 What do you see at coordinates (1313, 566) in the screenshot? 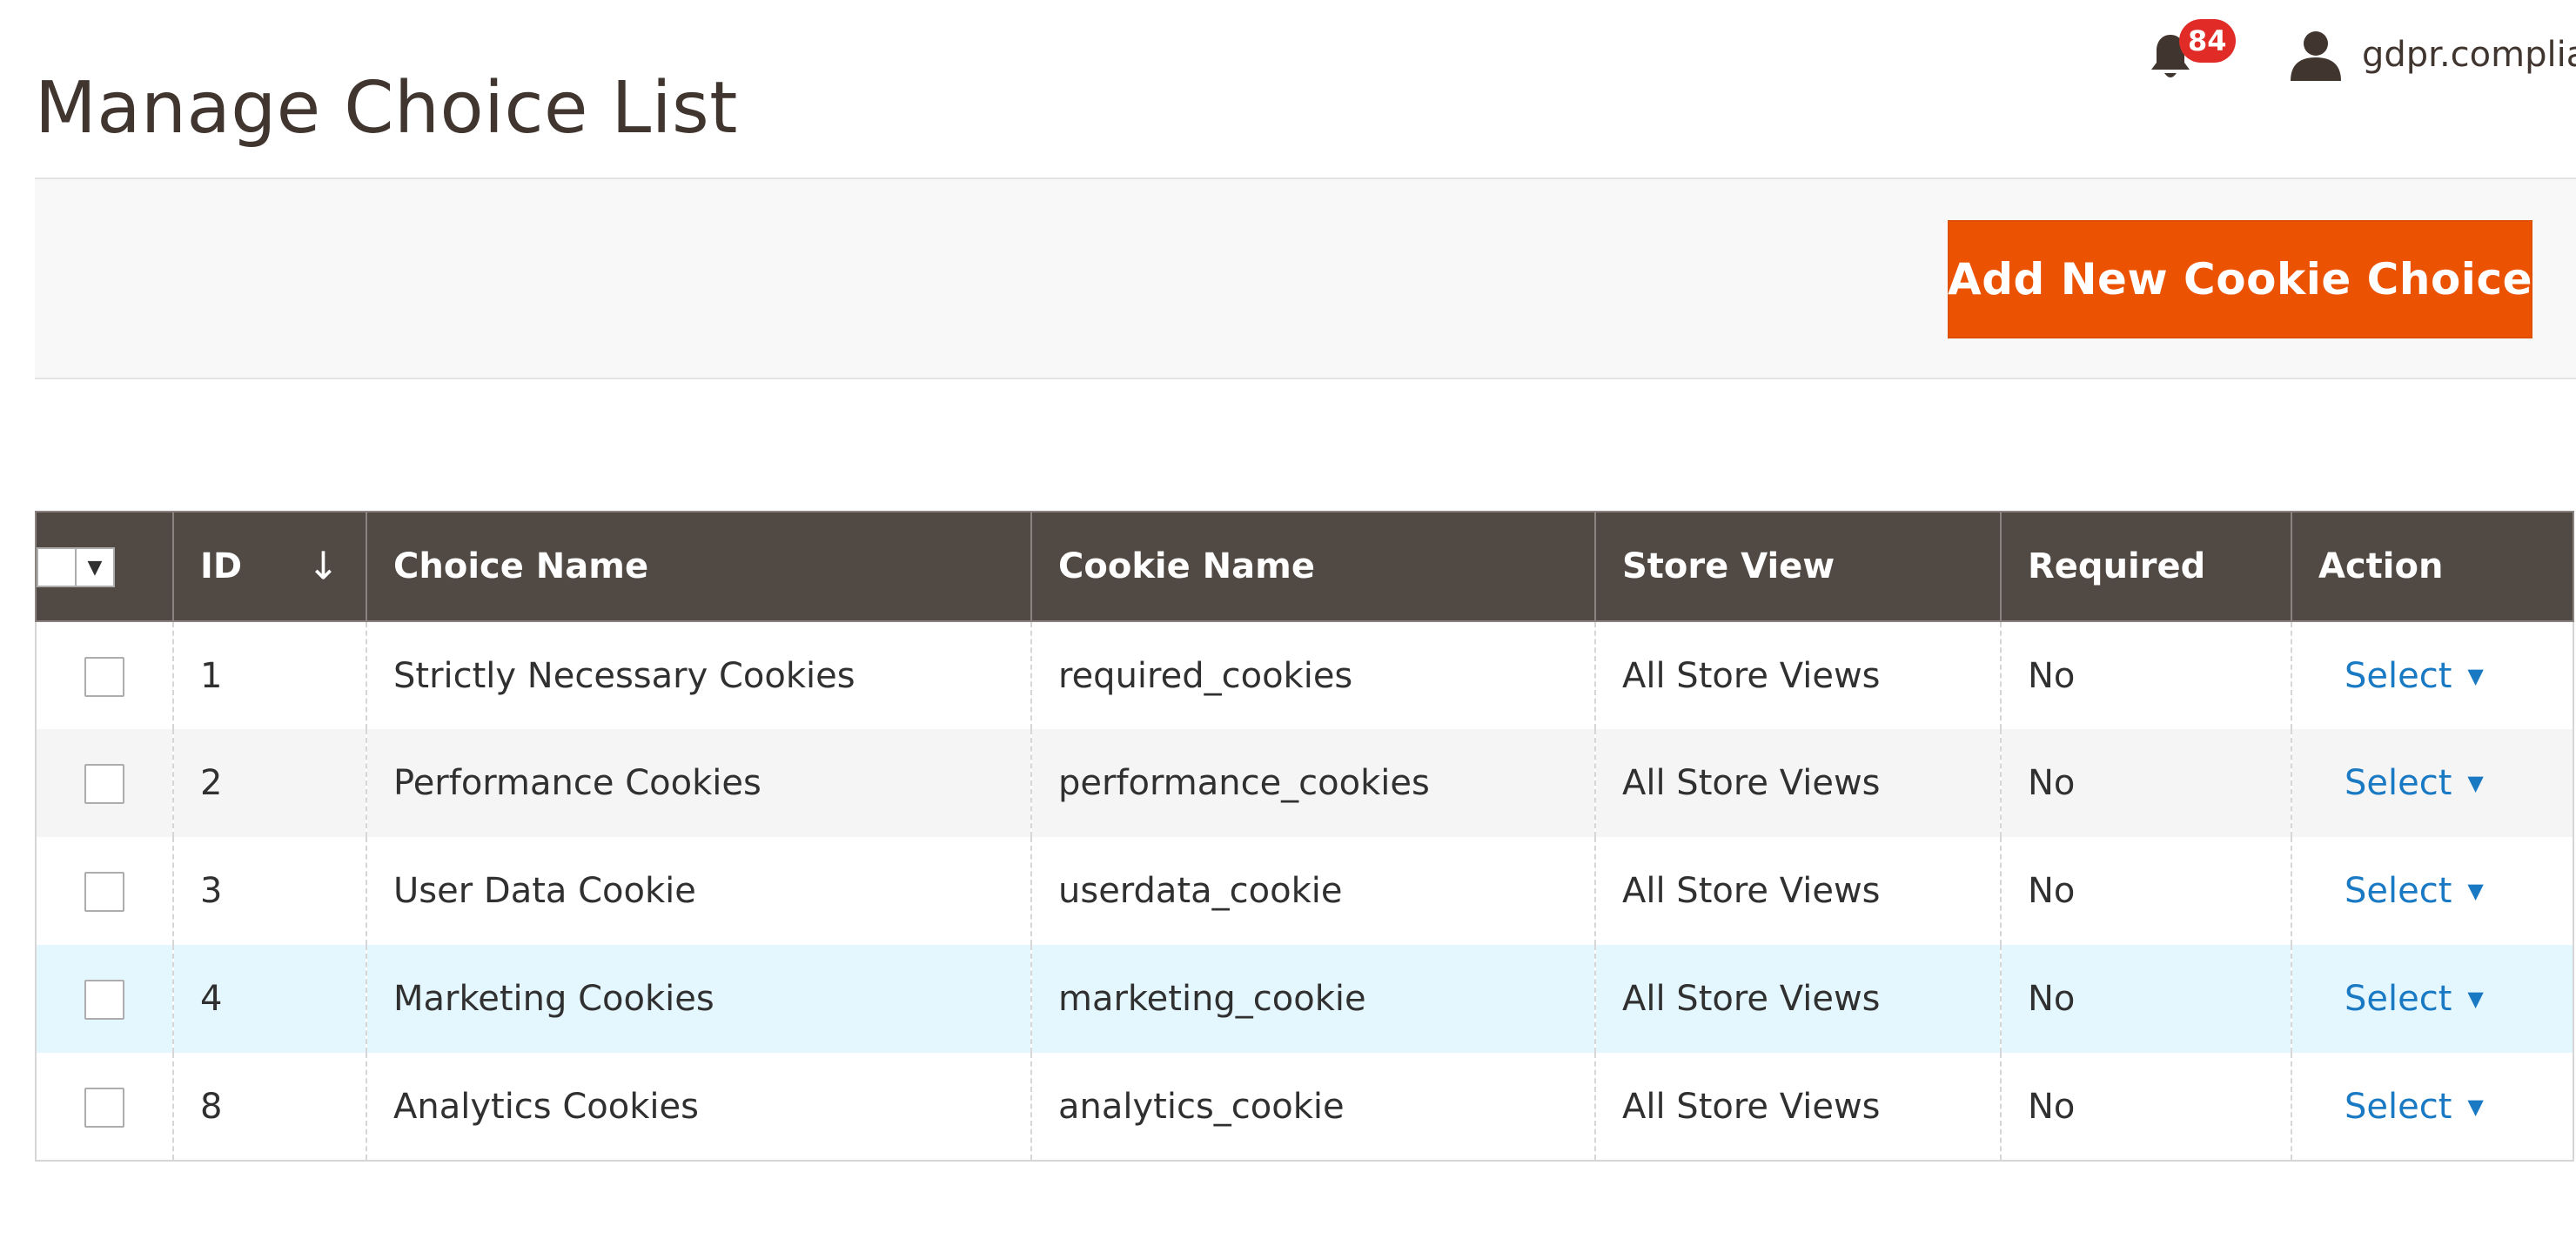
I see `column-header-cookie-name: Cookie Name` at bounding box center [1313, 566].